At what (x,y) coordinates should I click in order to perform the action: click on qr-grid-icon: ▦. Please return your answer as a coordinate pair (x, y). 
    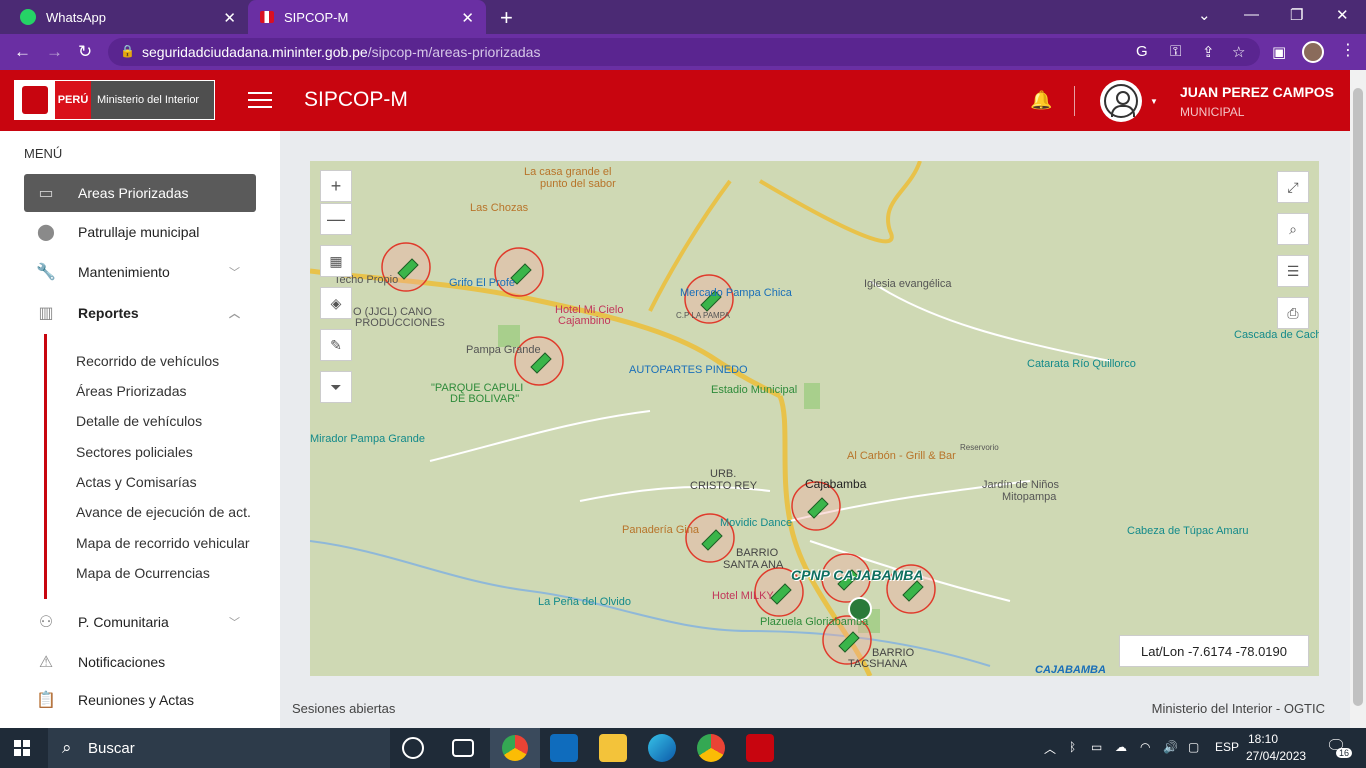
    Looking at the image, I should click on (336, 261).